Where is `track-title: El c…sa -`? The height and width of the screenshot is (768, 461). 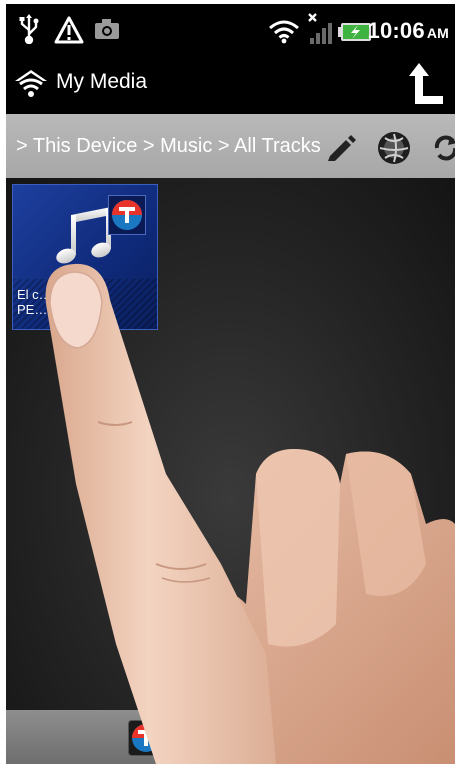
track-title: El c…sa - is located at coordinates (45, 294).